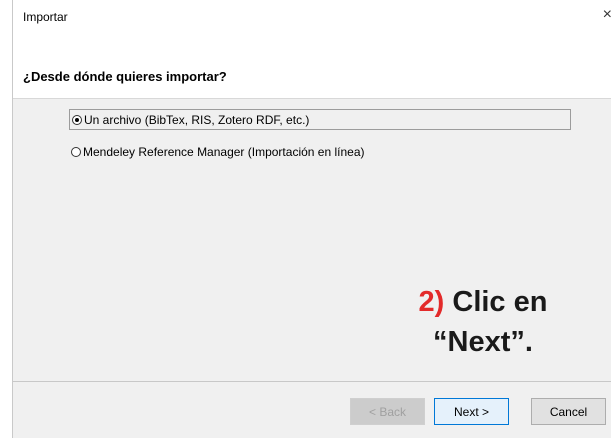 Image resolution: width=611 pixels, height=438 pixels. What do you see at coordinates (568, 411) in the screenshot?
I see `cancel-button: Cancel` at bounding box center [568, 411].